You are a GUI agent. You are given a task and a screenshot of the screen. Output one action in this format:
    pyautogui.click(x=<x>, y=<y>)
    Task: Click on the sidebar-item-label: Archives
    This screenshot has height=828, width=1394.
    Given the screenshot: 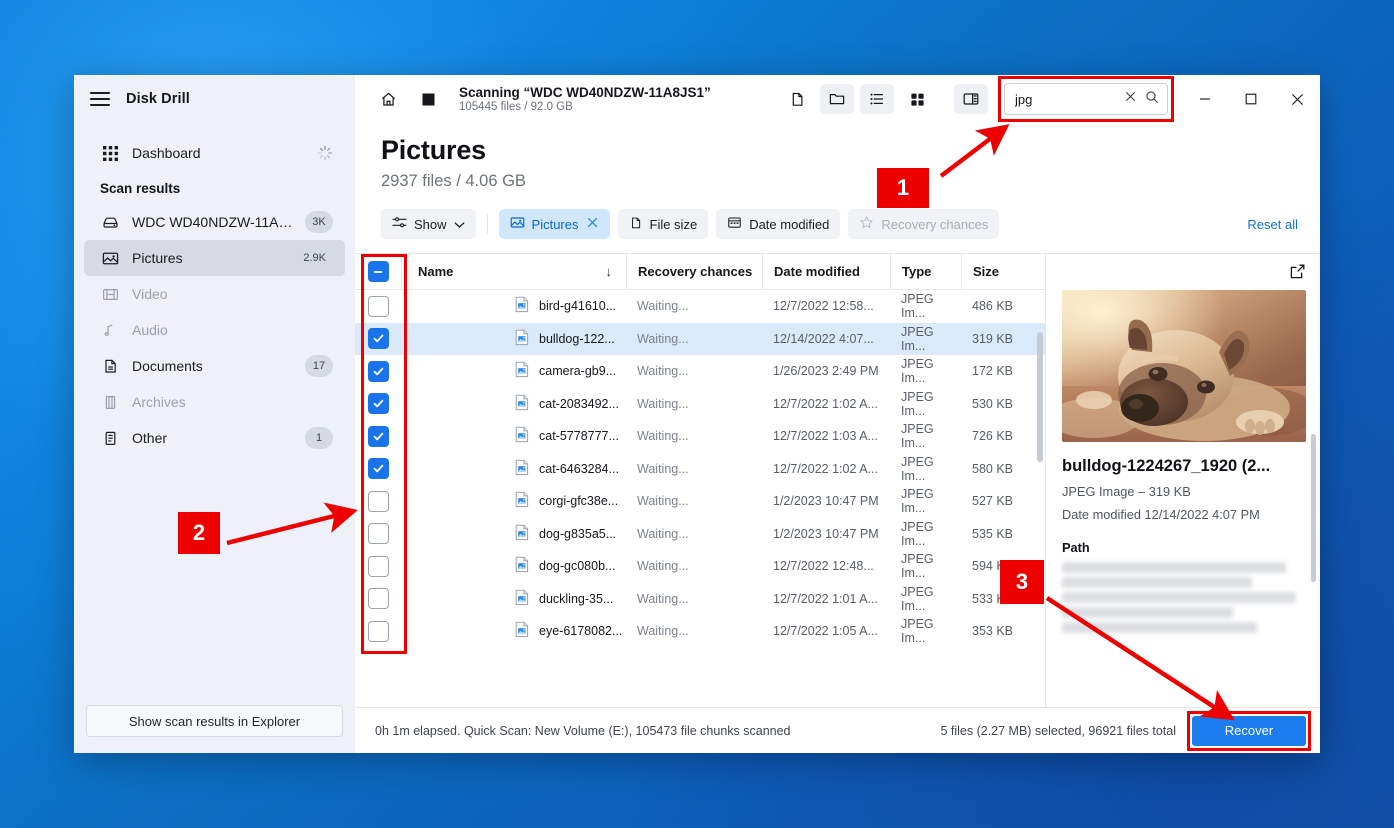 What is the action you would take?
    pyautogui.click(x=159, y=402)
    